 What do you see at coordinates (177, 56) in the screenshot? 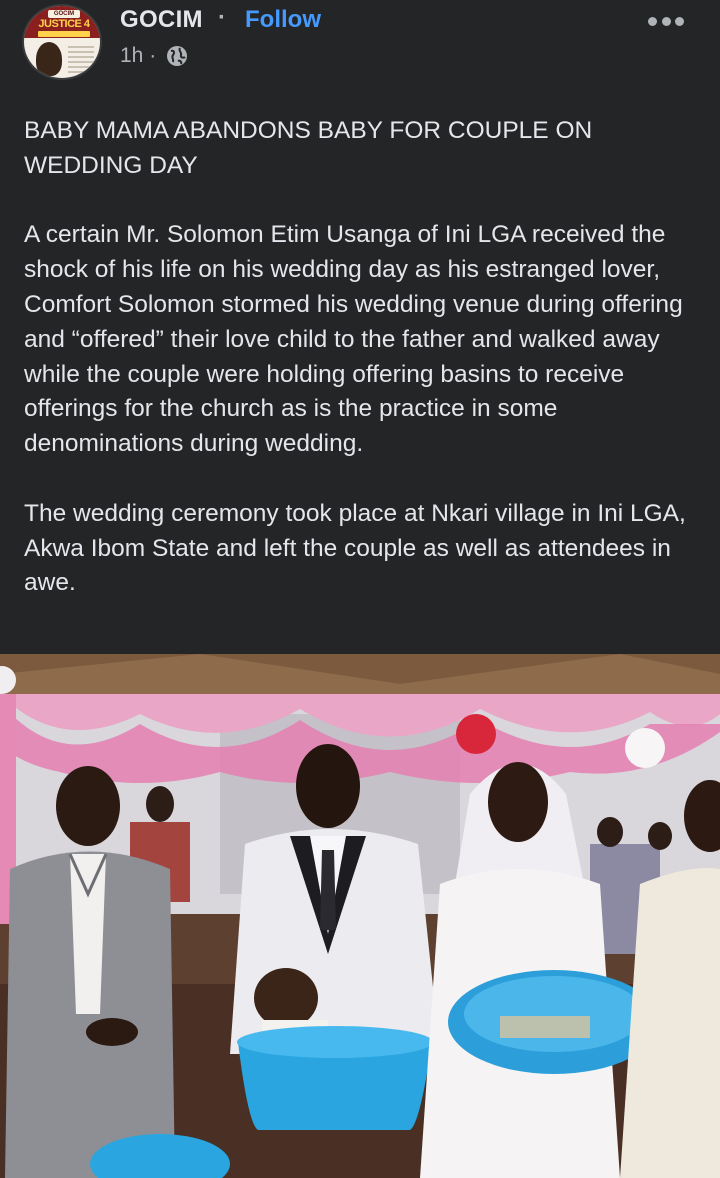
I see `globe-icon` at bounding box center [177, 56].